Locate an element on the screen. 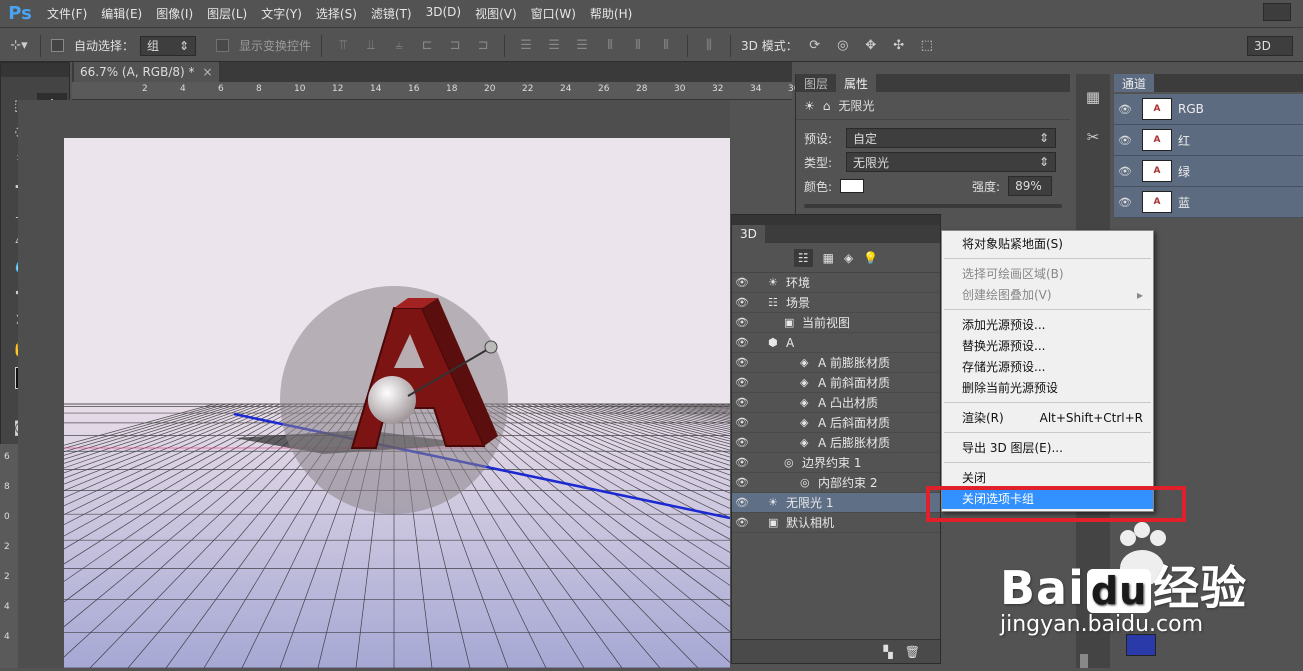 The width and height of the screenshot is (1303, 671). menu-item-10: 帮助(H) is located at coordinates (611, 13).